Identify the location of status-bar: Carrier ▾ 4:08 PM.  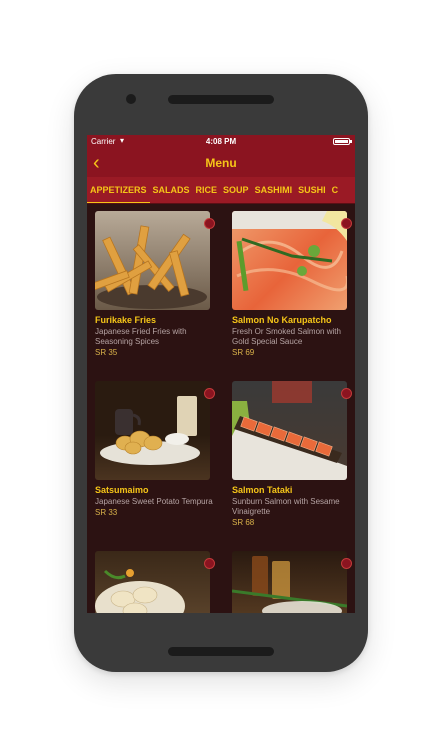
(221, 142).